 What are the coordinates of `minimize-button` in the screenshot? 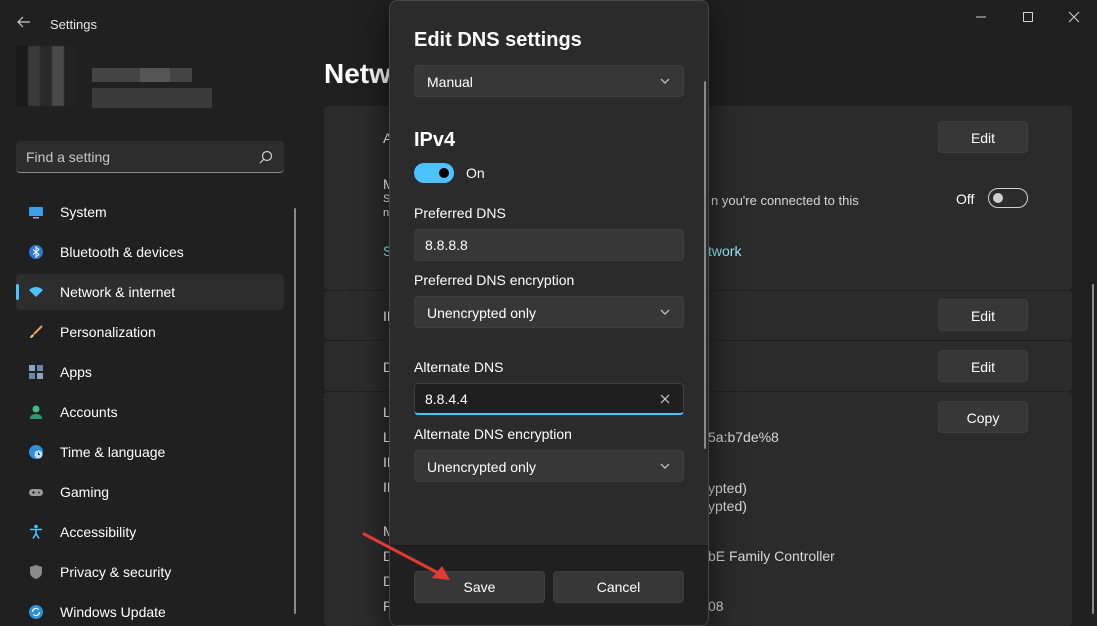 It's located at (981, 18).